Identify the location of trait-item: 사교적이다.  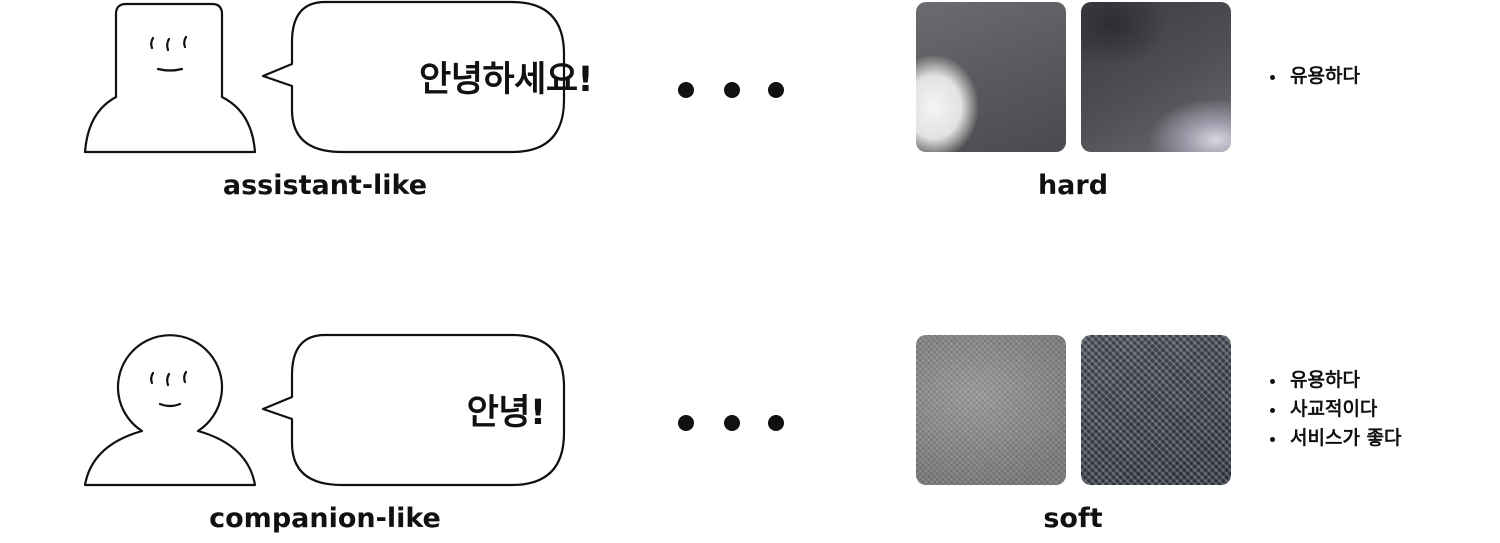
(1335, 409).